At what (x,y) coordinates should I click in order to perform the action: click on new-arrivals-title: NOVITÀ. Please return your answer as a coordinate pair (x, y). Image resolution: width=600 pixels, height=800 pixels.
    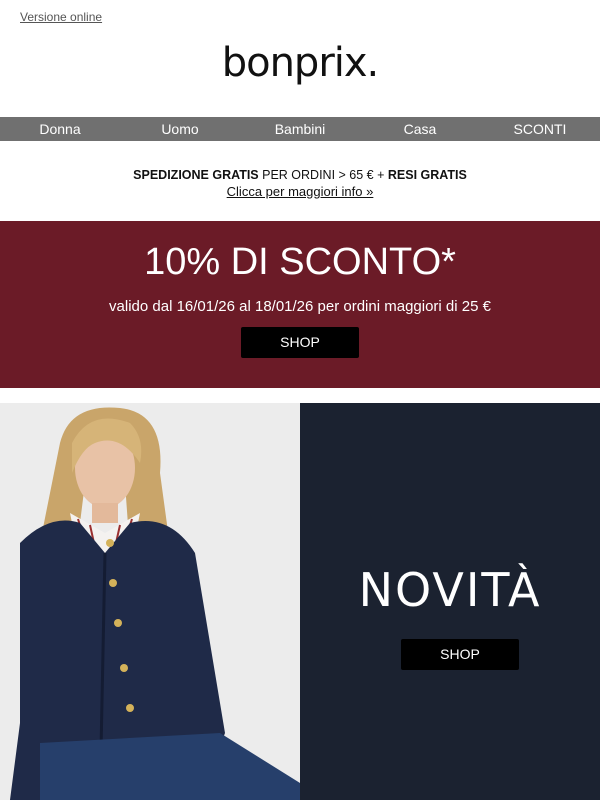
    Looking at the image, I should click on (450, 590).